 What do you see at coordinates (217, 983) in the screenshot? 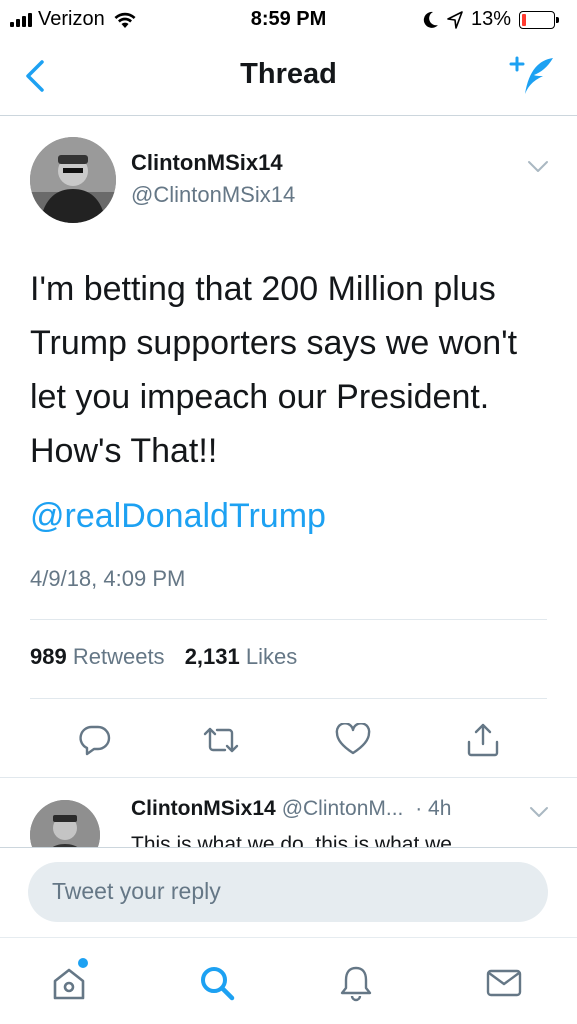
I see `search-icon` at bounding box center [217, 983].